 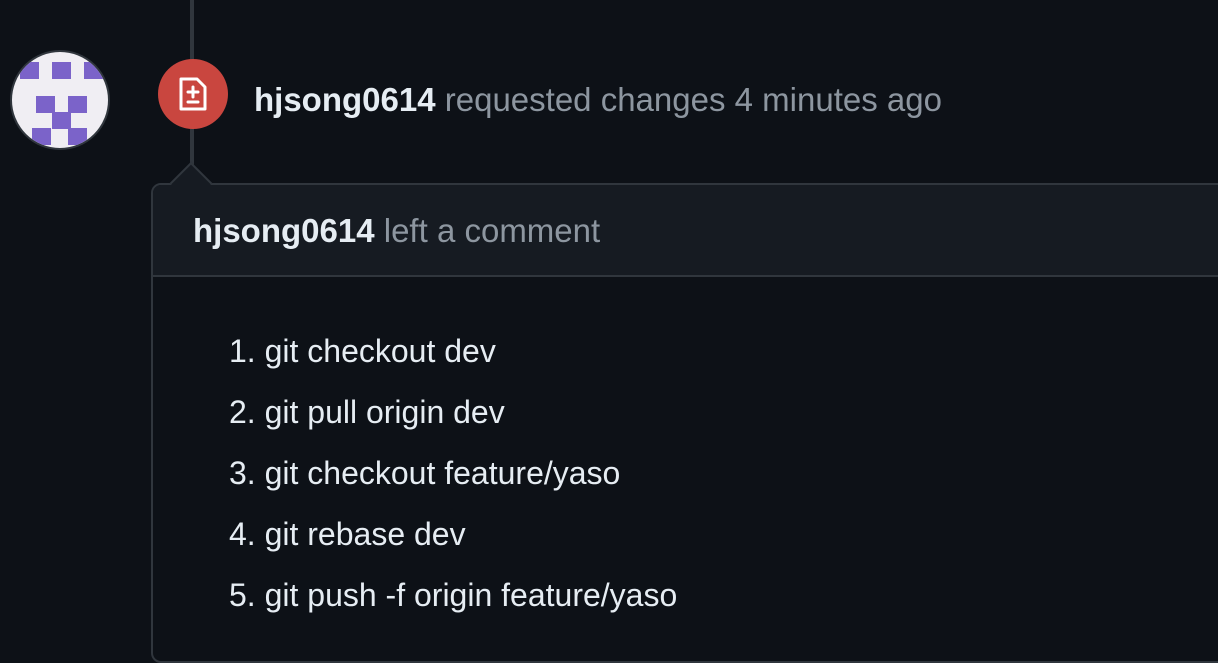 I want to click on comment-header-label: left a comment, so click(x=492, y=230).